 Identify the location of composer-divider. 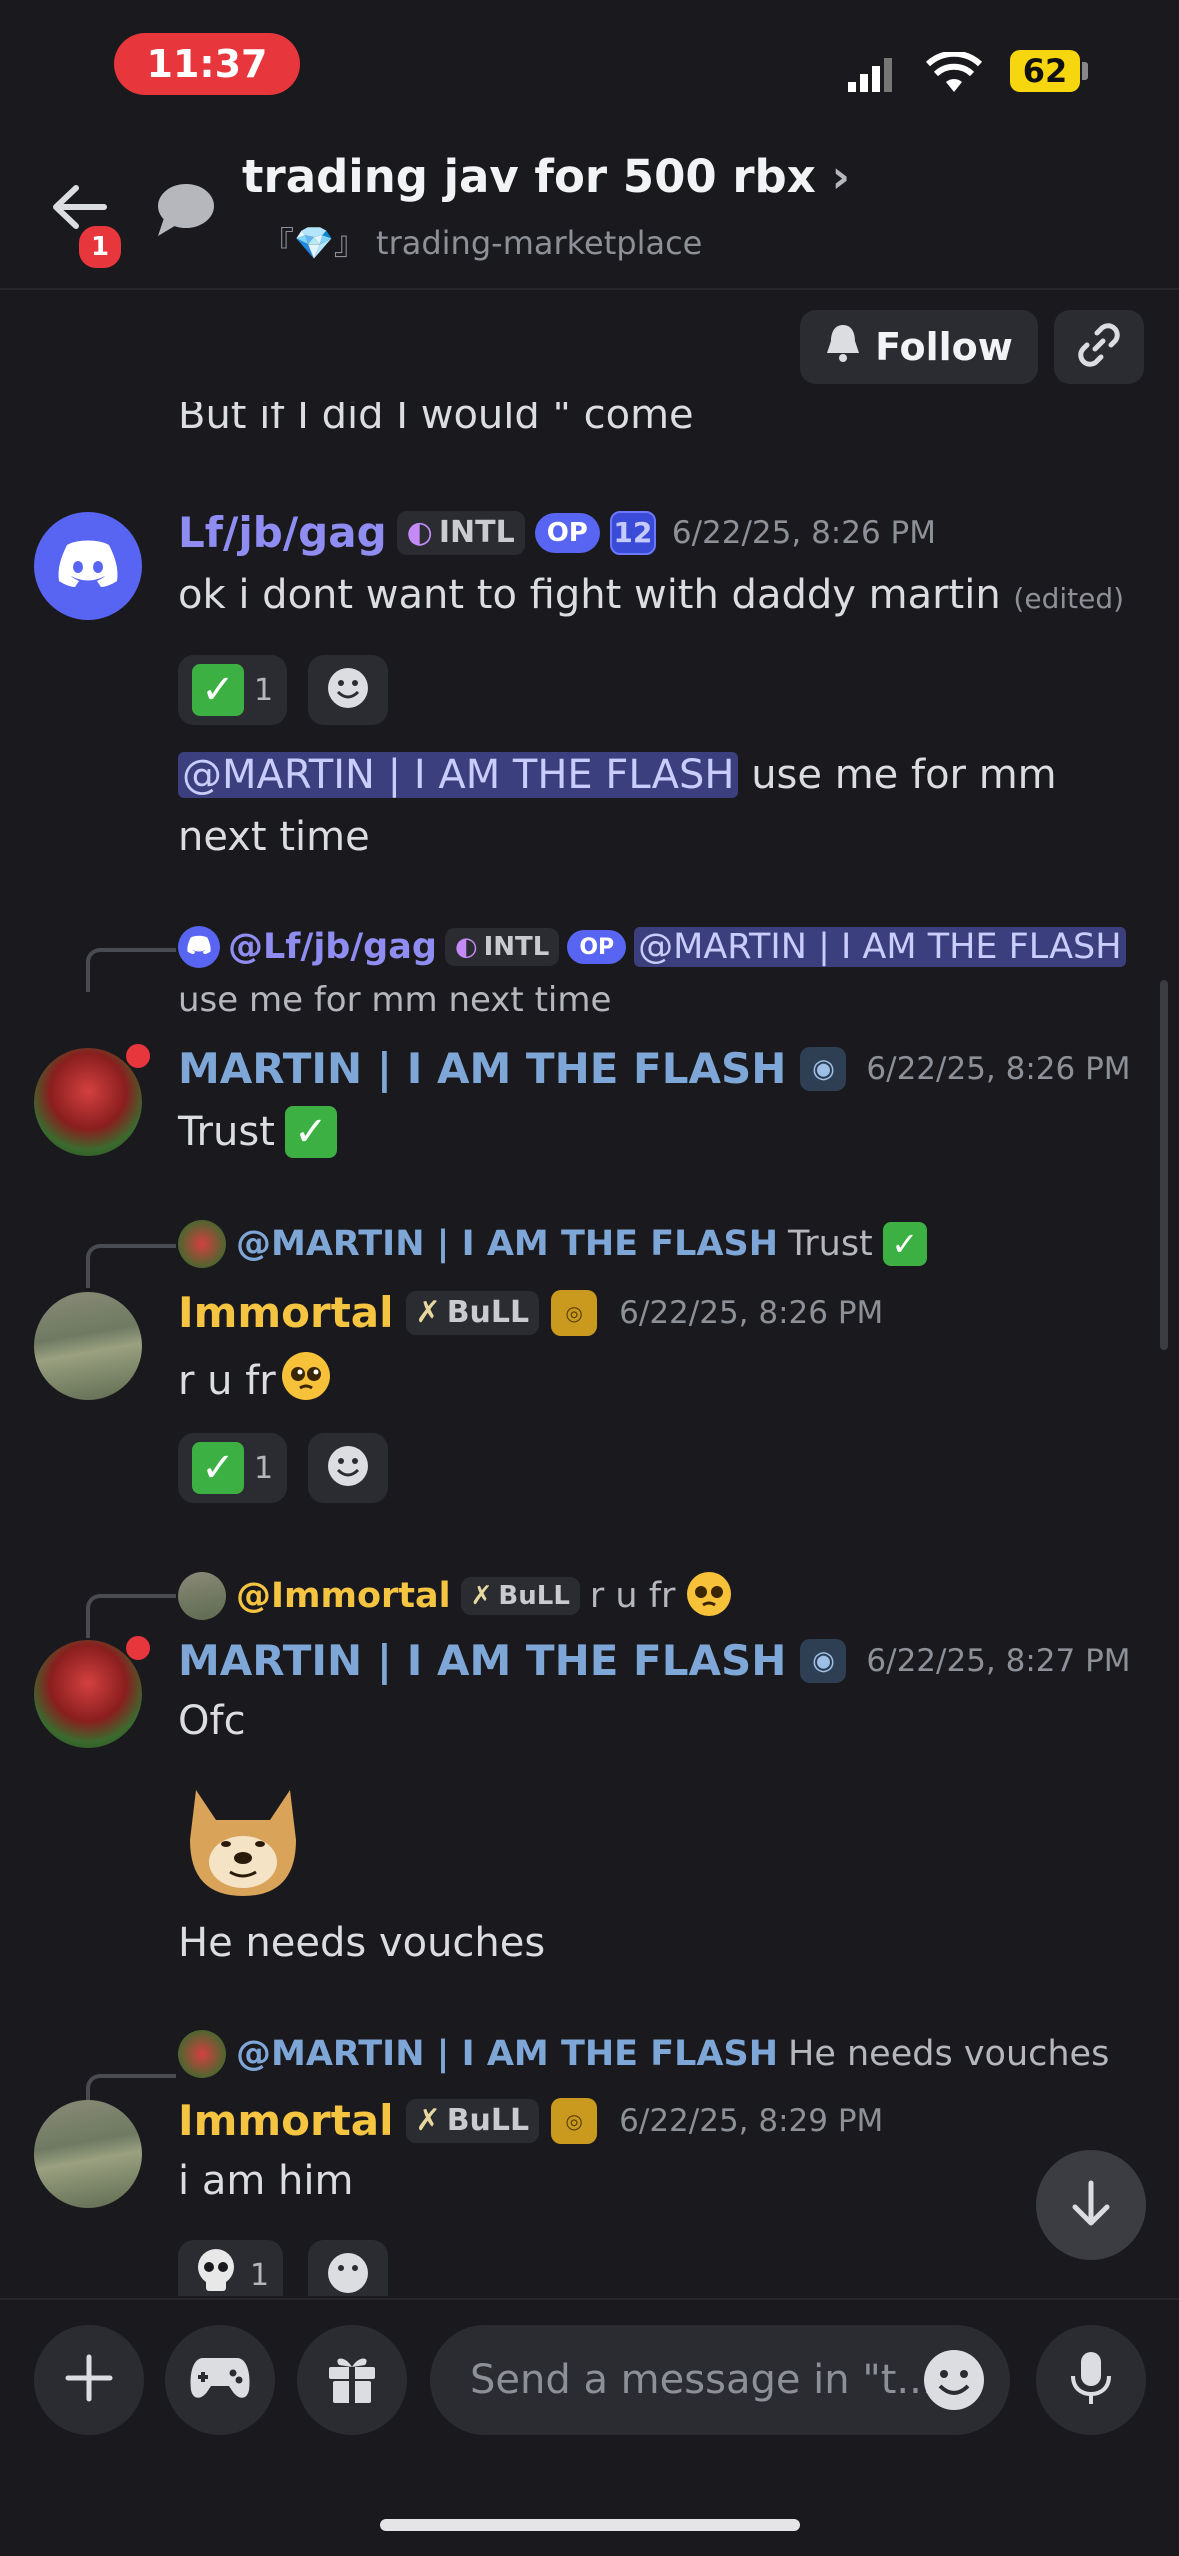
(589, 2299).